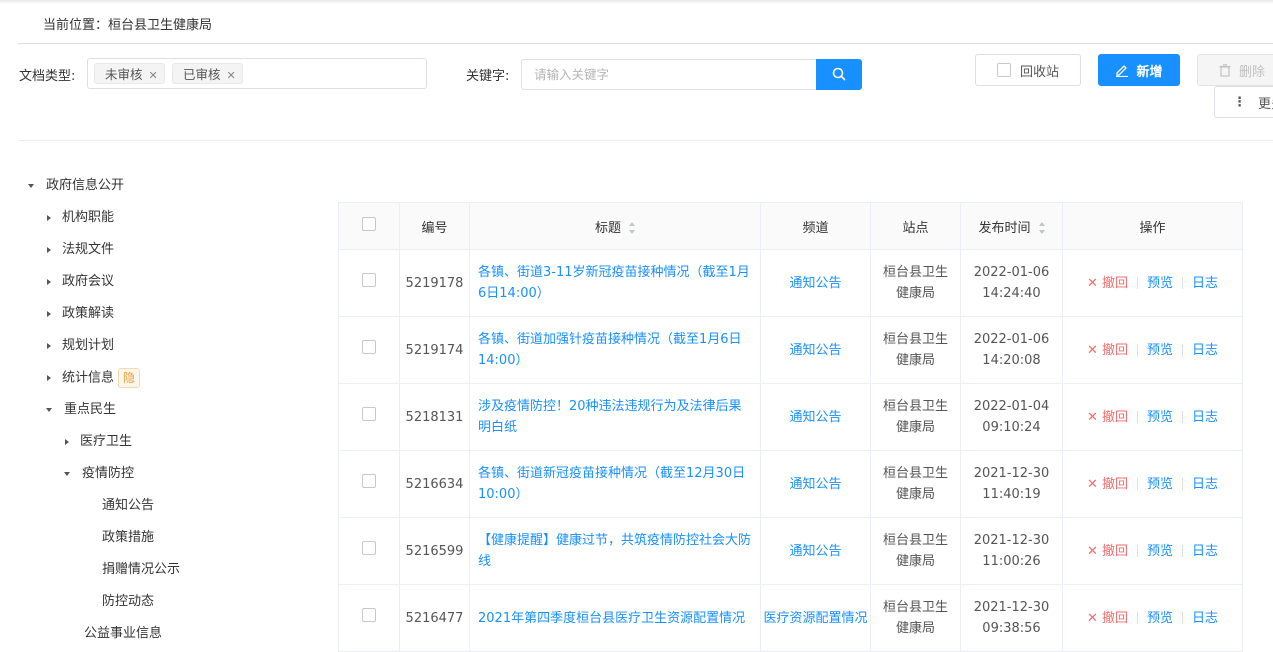 The image size is (1273, 652). Describe the element at coordinates (1011, 618) in the screenshot. I see `row-date: 2021-12-30 09:38:56` at that location.